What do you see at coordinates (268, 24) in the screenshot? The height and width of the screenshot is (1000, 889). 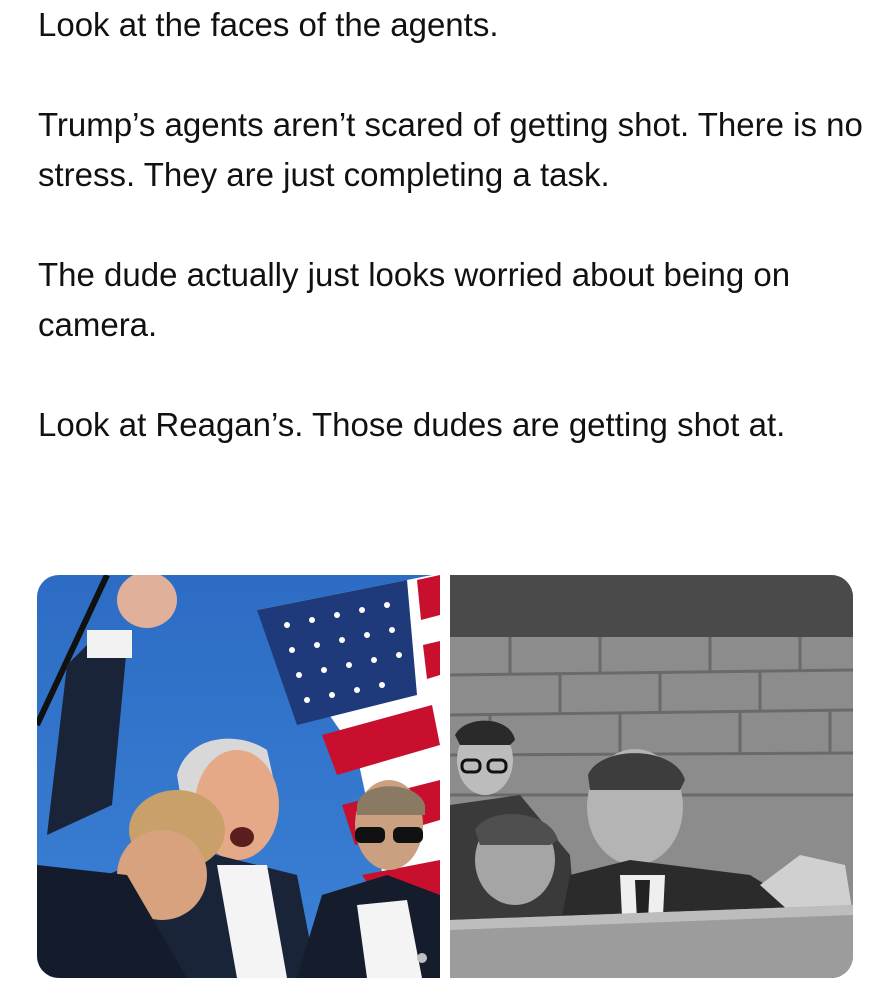 I see `post-paragraph-1: Look at the faces of the agents.` at bounding box center [268, 24].